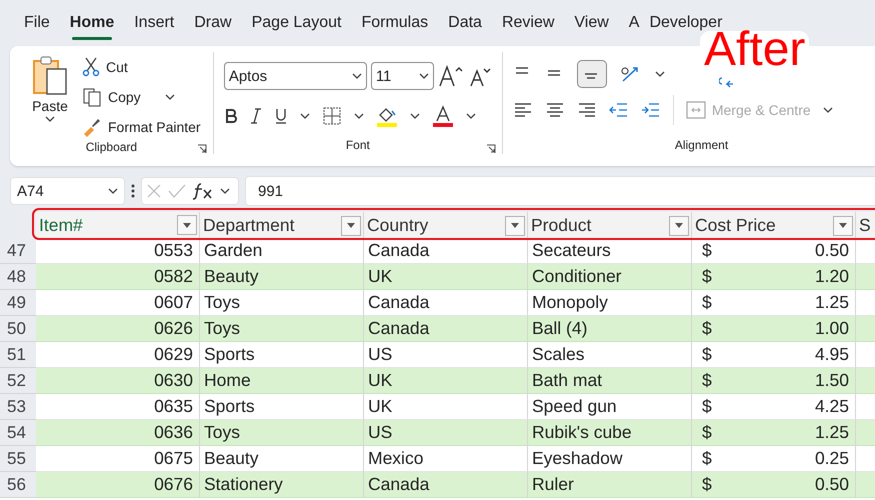 Image resolution: width=875 pixels, height=500 pixels. Describe the element at coordinates (118, 226) in the screenshot. I see `column-header: Item#` at that location.